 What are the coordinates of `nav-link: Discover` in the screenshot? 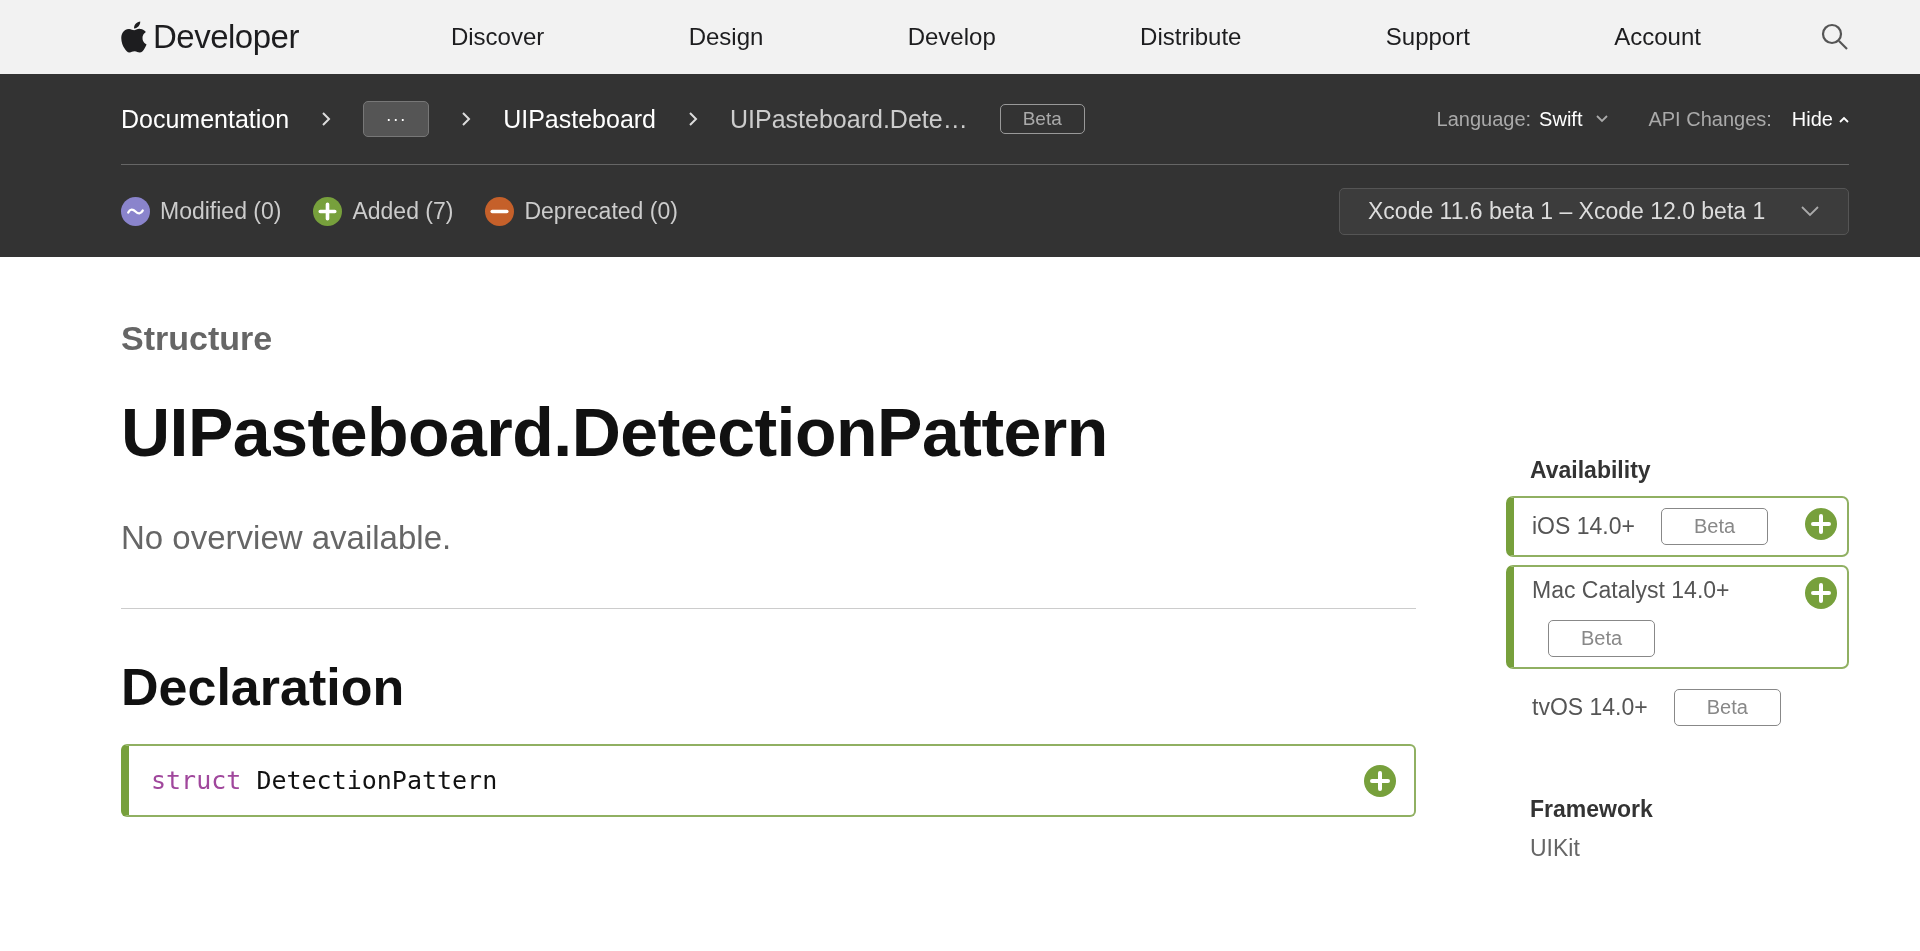 It's located at (497, 37).